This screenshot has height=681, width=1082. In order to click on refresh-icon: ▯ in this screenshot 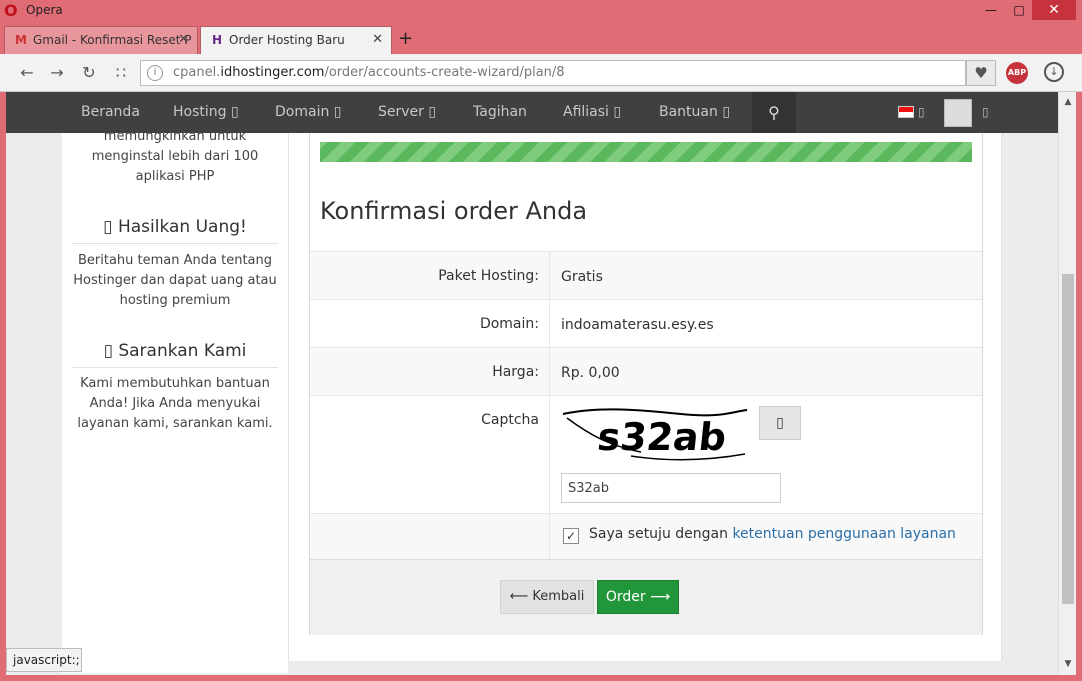, I will do `click(780, 423)`.